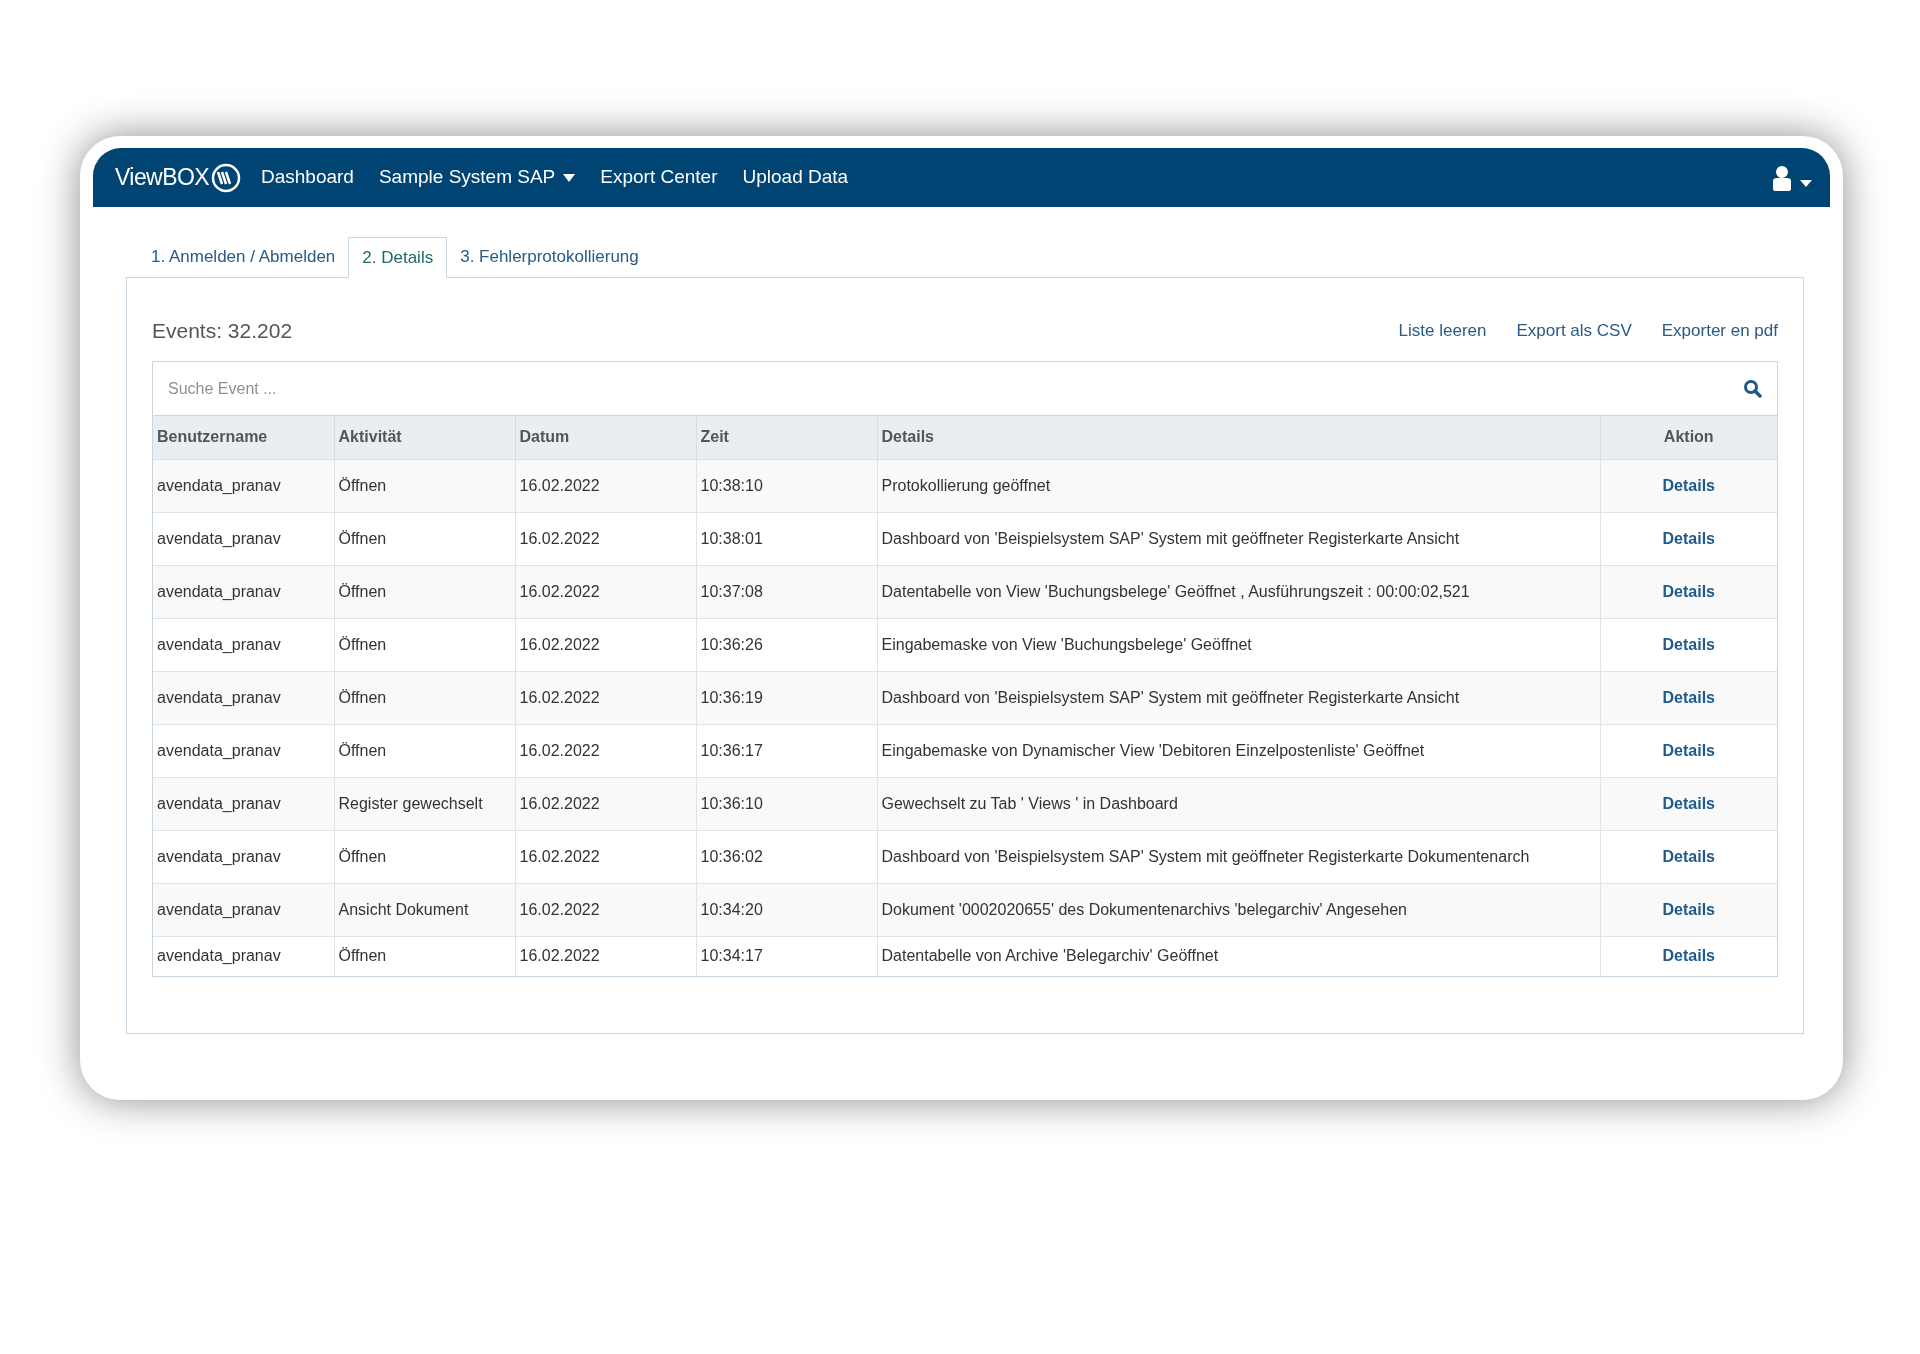 The width and height of the screenshot is (1920, 1354). I want to click on table-cell: 10:36:19, so click(731, 697).